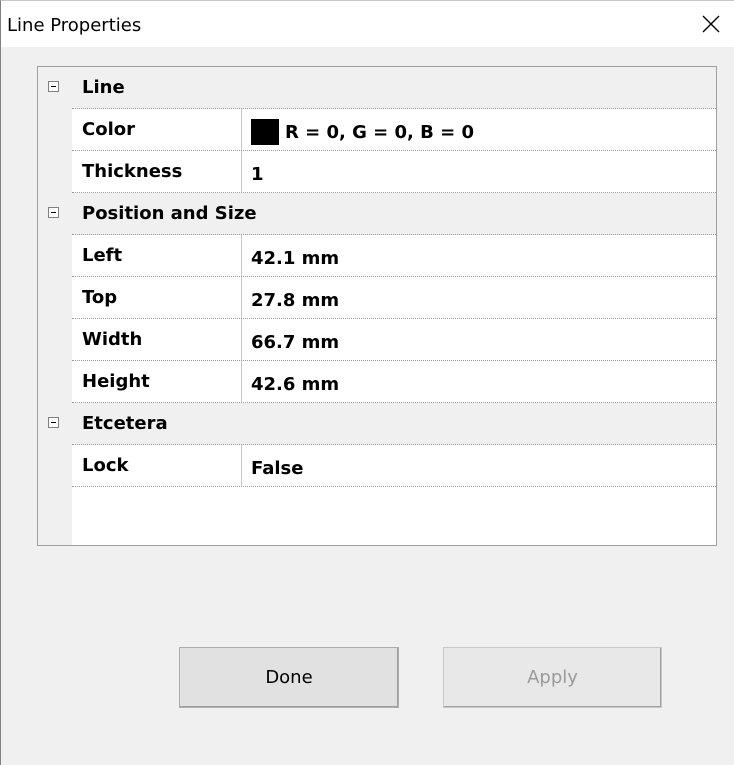  What do you see at coordinates (552, 677) in the screenshot?
I see `apply-button: Apply` at bounding box center [552, 677].